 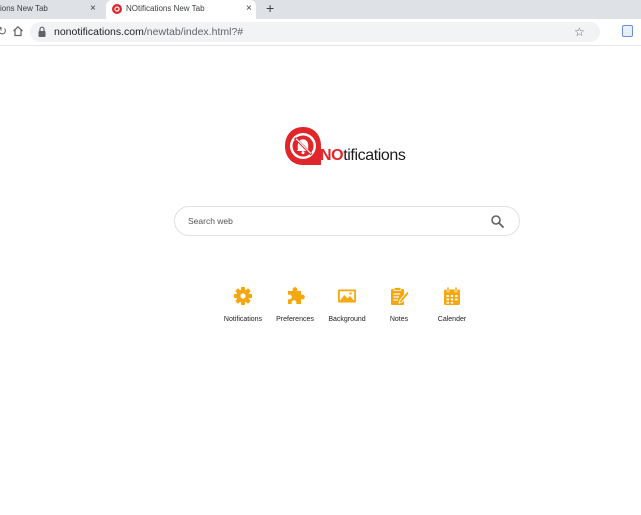 What do you see at coordinates (333, 221) in the screenshot?
I see `search-input` at bounding box center [333, 221].